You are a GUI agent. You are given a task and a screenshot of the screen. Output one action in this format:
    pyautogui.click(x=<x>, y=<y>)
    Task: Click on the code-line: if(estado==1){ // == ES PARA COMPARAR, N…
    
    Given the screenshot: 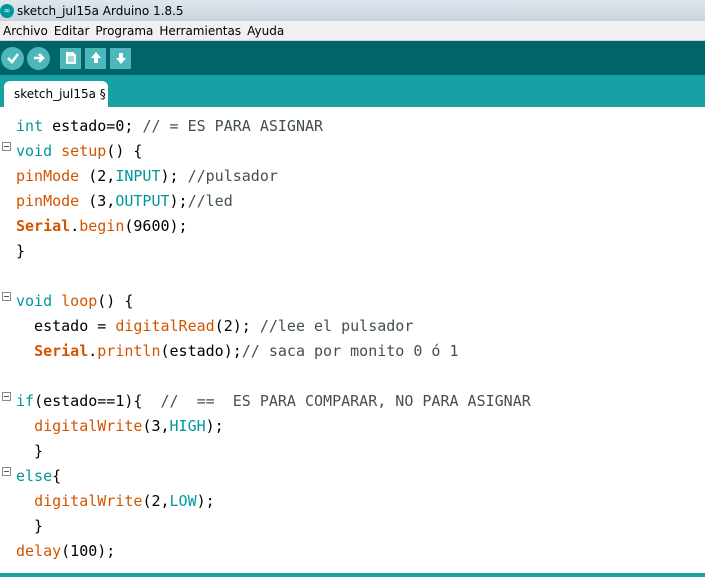 What is the action you would take?
    pyautogui.click(x=273, y=401)
    